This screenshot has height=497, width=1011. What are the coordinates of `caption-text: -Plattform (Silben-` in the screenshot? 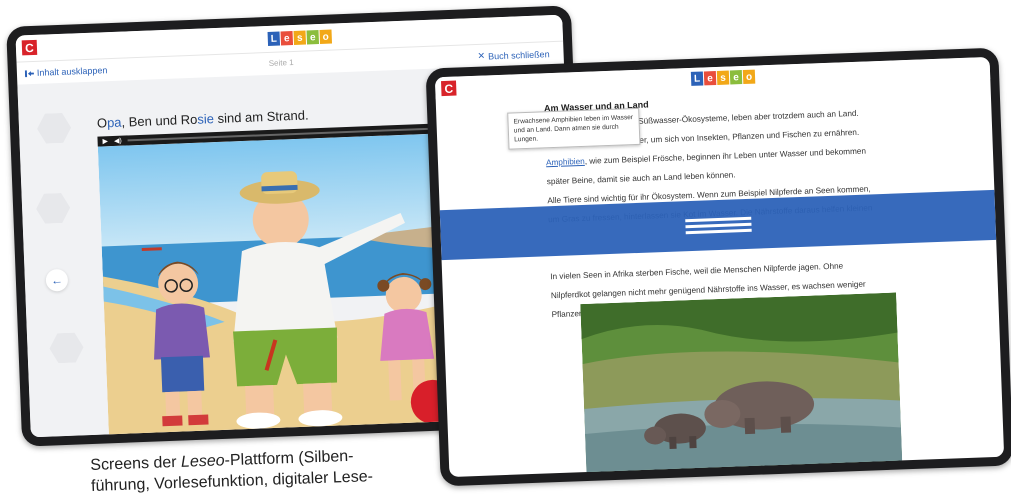 It's located at (289, 458).